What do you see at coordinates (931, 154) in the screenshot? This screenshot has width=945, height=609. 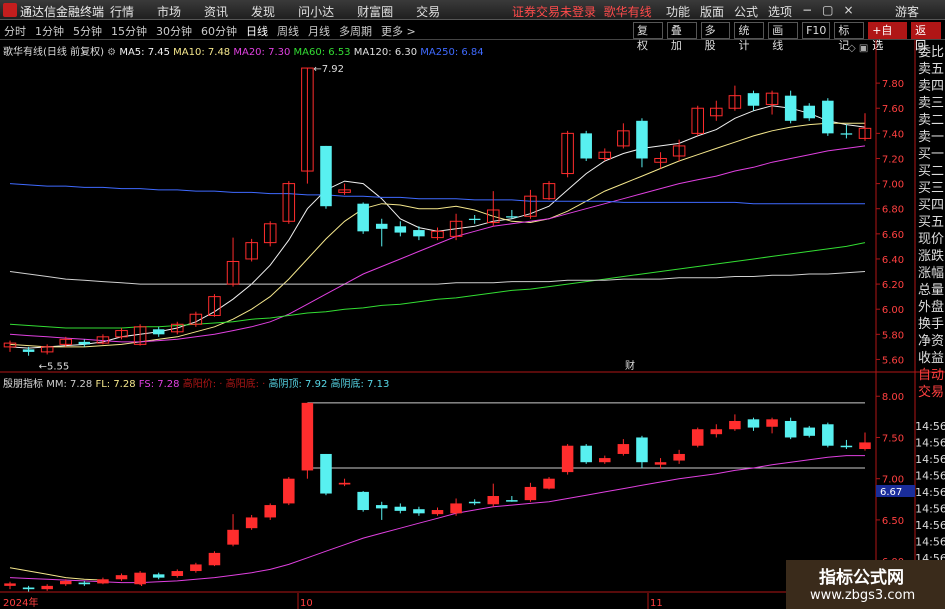 I see `side-label-6: 买一` at bounding box center [931, 154].